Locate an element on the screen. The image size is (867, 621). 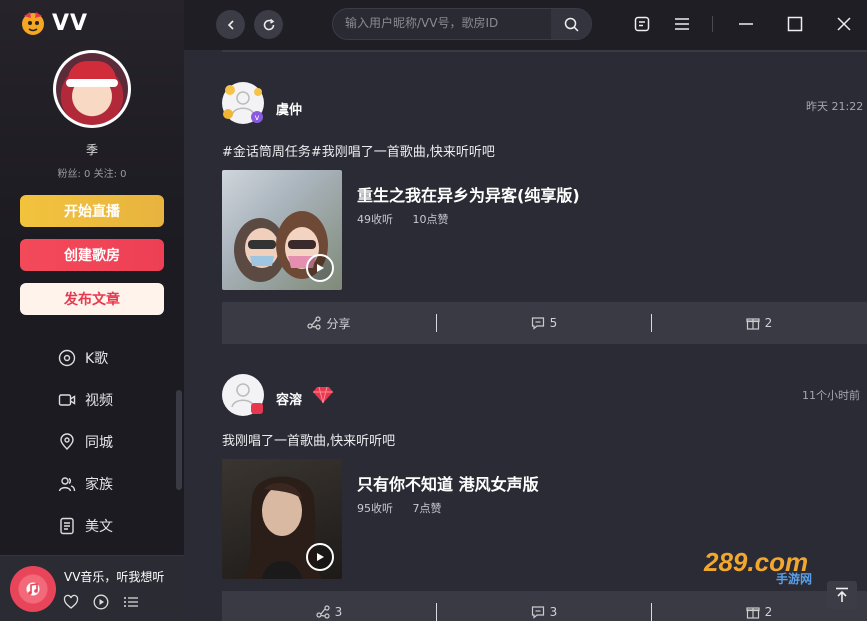
sidebar-item-nearby: 同城 is located at coordinates (85, 442).